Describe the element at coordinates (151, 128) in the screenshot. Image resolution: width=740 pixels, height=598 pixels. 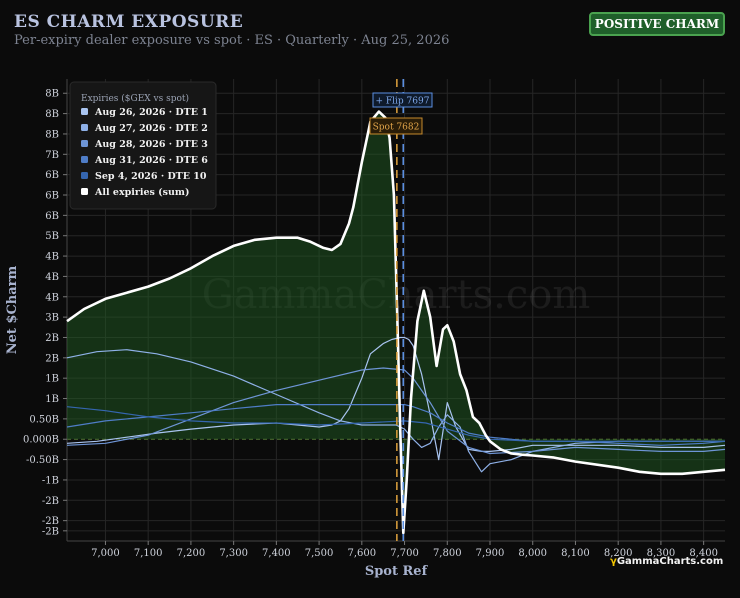
I see `legend-item-label: Aug 27, 2026 · DTE 2` at that location.